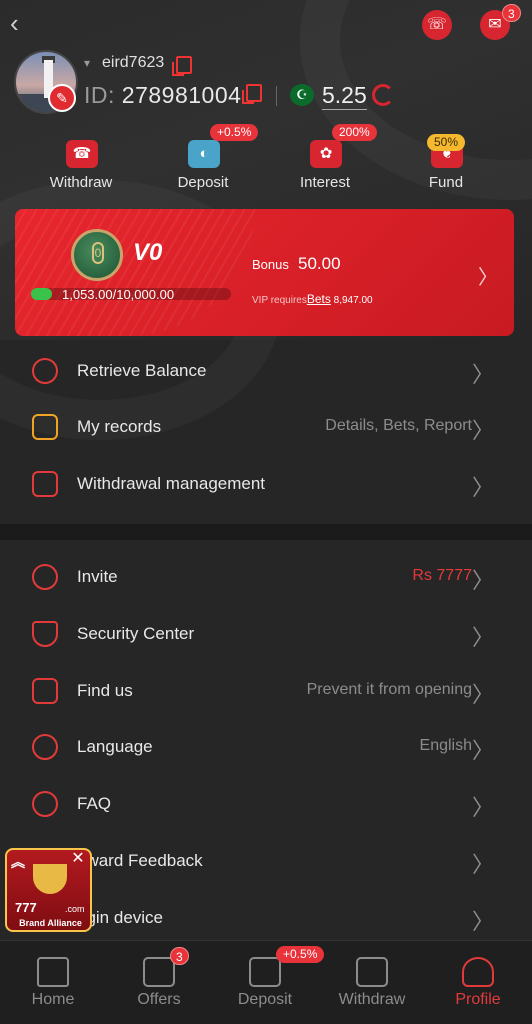 This screenshot has height=1024, width=532. What do you see at coordinates (136, 633) in the screenshot?
I see `menu-item-label: Security Center` at bounding box center [136, 633].